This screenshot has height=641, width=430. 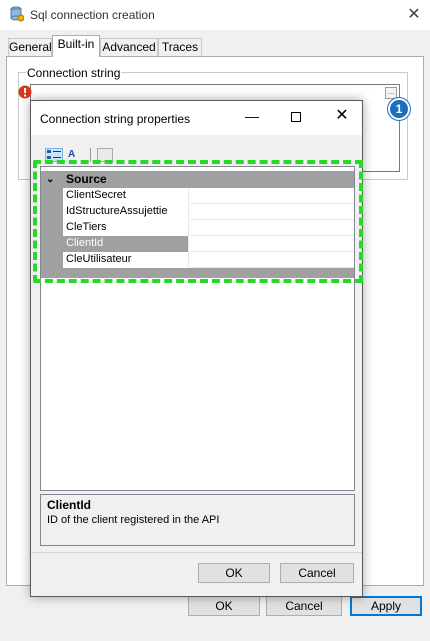 I want to click on dialog-ok-button: OK, so click(x=234, y=573).